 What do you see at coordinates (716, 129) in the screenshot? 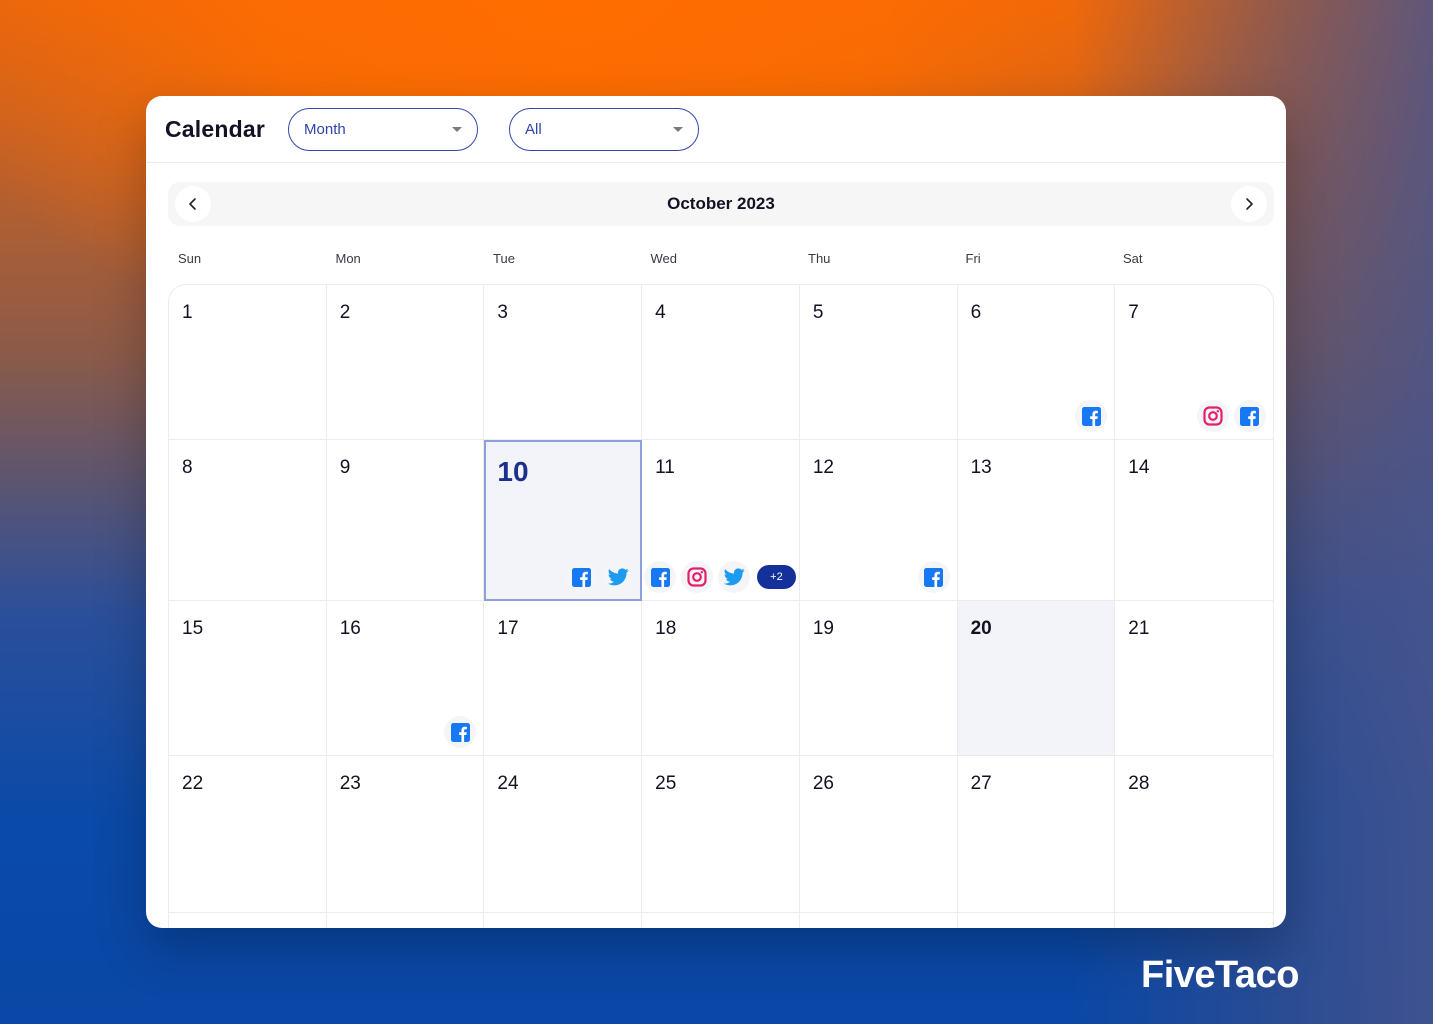
I see `calendar-header: Calendar Month All` at bounding box center [716, 129].